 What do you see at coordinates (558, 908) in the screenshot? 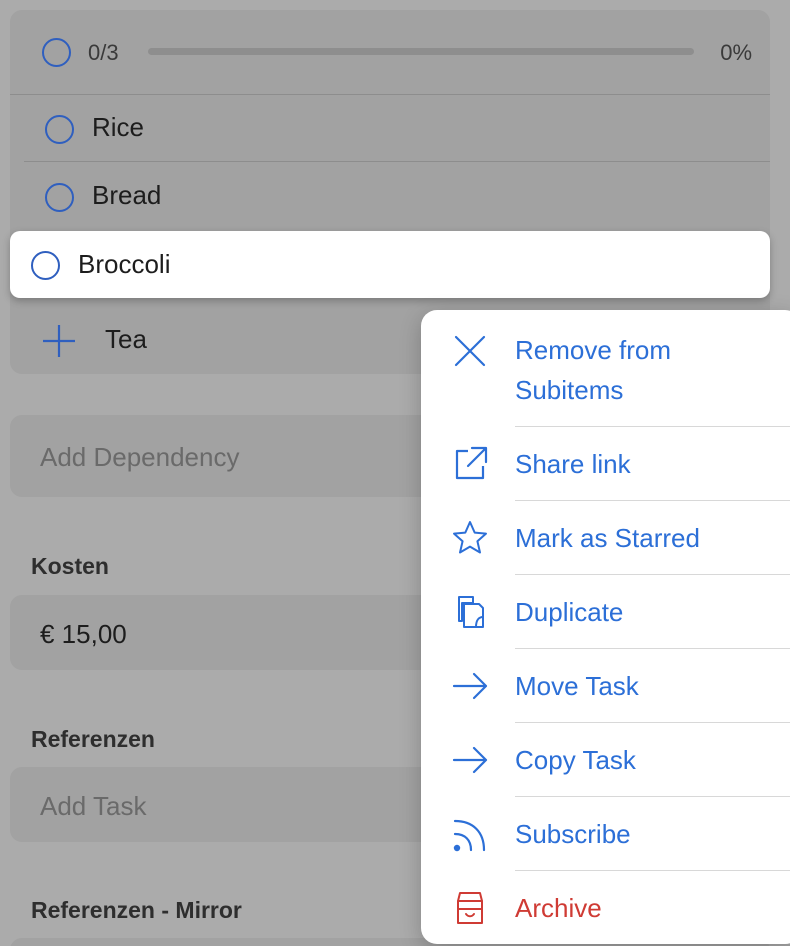
I see `menu-label: Archive` at bounding box center [558, 908].